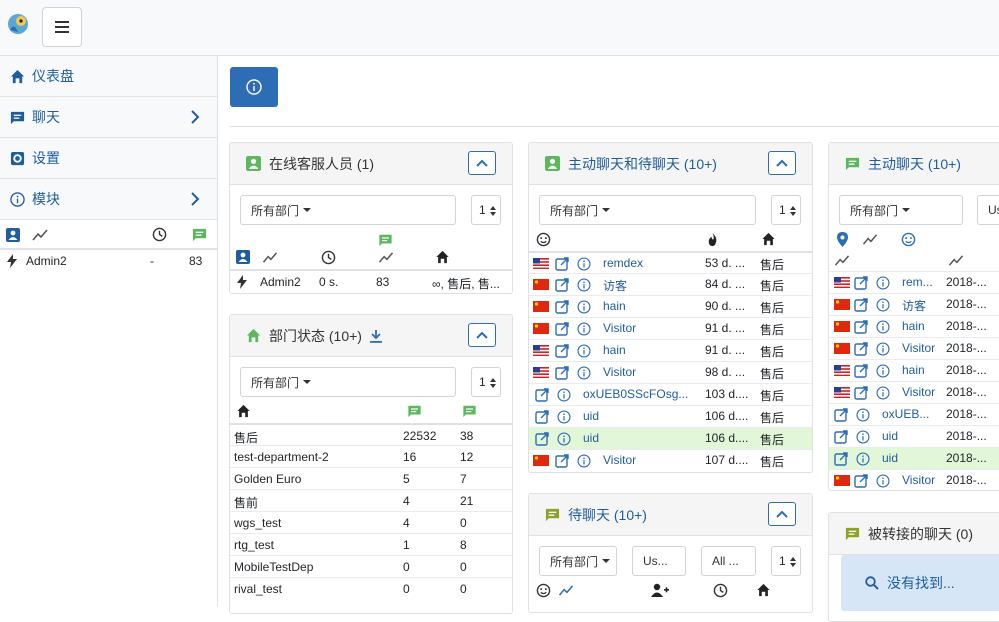  Describe the element at coordinates (371, 456) in the screenshot. I see `table-row: test-department-2 16 12` at that location.